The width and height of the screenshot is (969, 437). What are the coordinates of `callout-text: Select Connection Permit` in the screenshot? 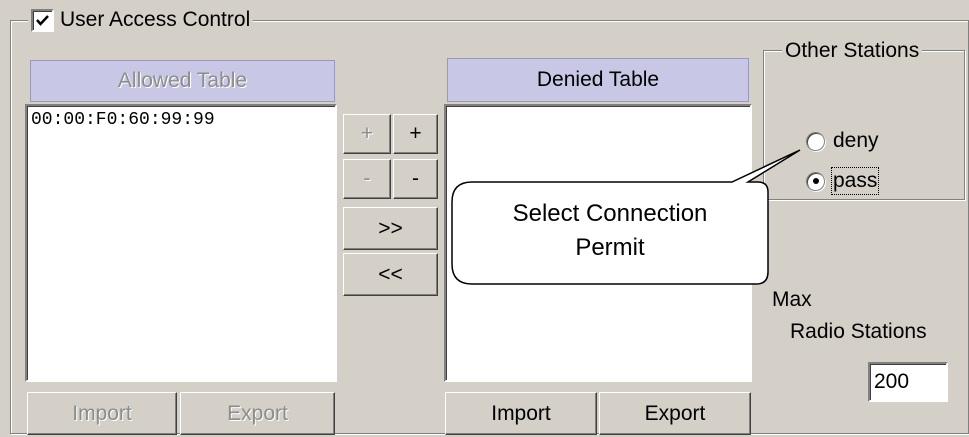 It's located at (610, 231).